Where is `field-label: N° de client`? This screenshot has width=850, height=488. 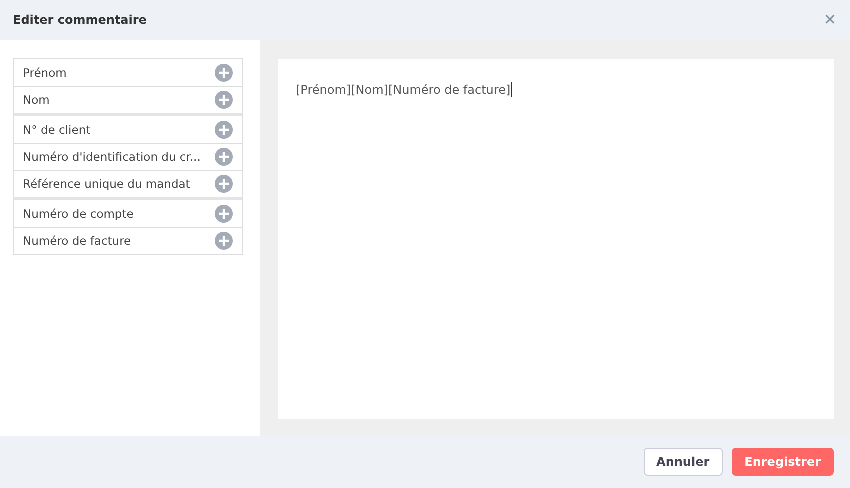
field-label: N° de client is located at coordinates (57, 129).